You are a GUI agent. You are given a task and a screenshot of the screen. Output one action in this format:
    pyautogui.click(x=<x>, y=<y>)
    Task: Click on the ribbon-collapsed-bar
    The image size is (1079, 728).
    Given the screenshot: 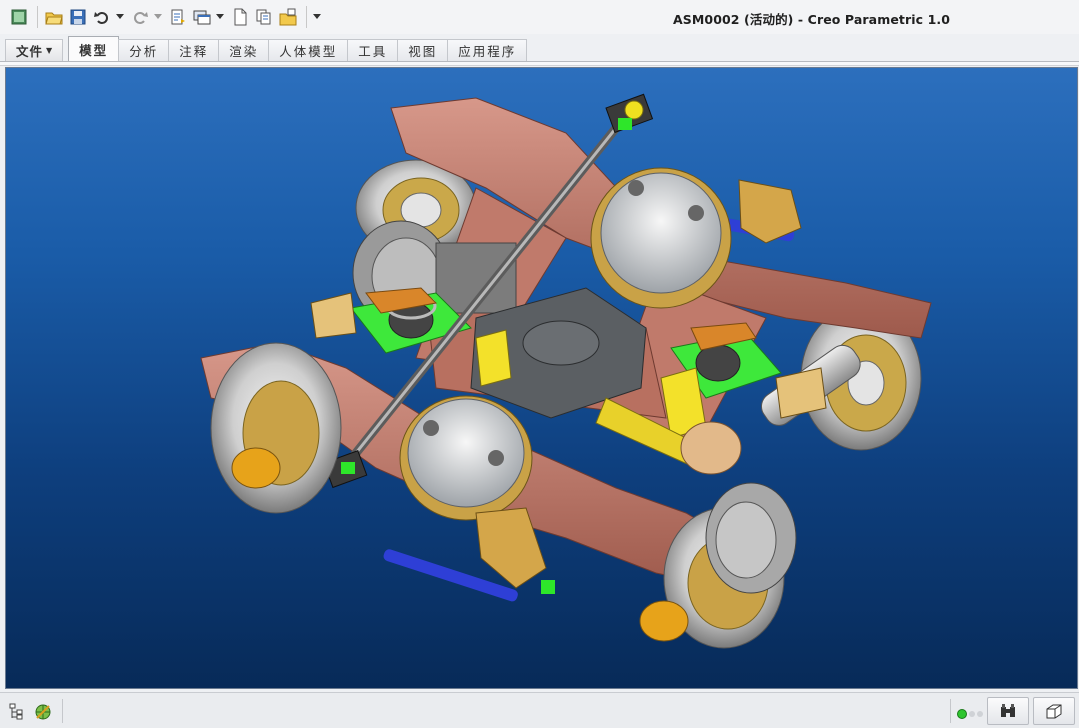 What is the action you would take?
    pyautogui.click(x=539, y=64)
    